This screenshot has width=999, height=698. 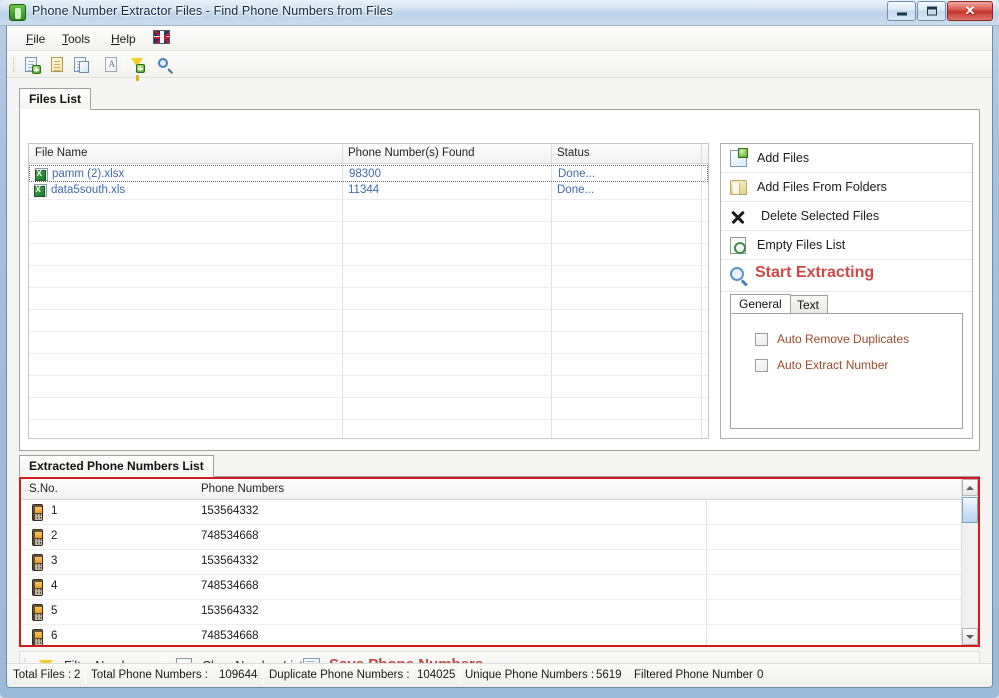 What do you see at coordinates (570, 153) in the screenshot?
I see `column-status: Status` at bounding box center [570, 153].